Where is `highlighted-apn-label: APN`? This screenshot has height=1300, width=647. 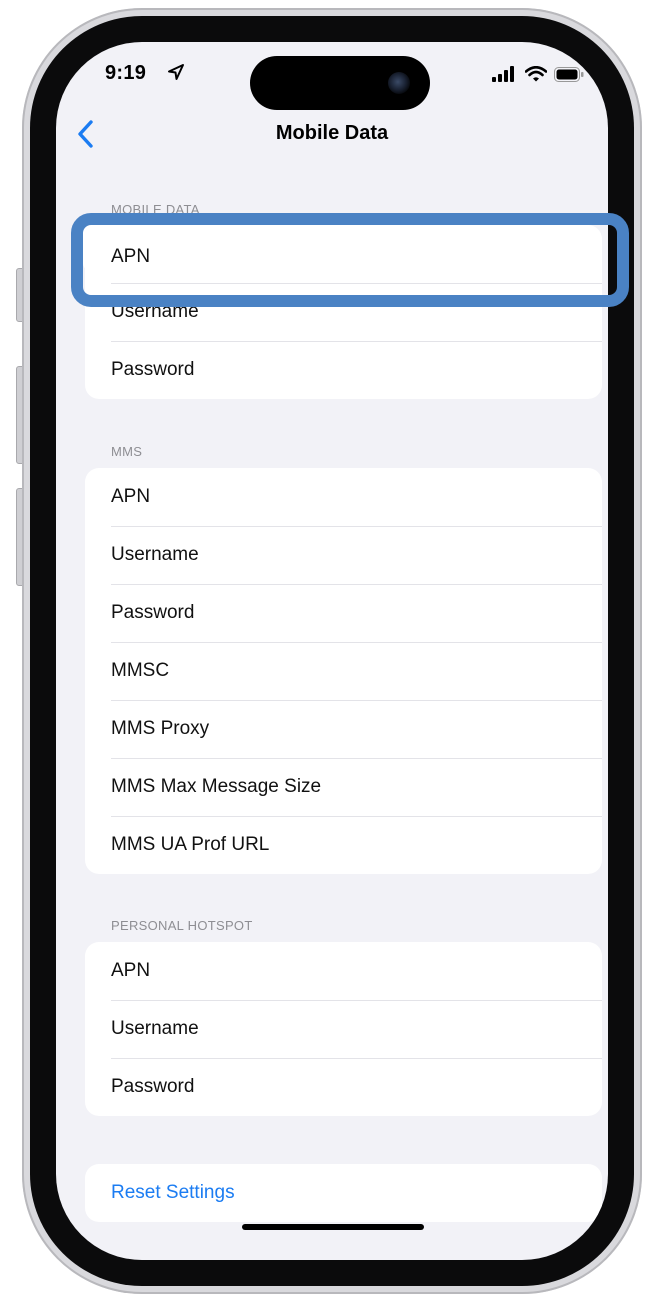 highlighted-apn-label: APN is located at coordinates (131, 256).